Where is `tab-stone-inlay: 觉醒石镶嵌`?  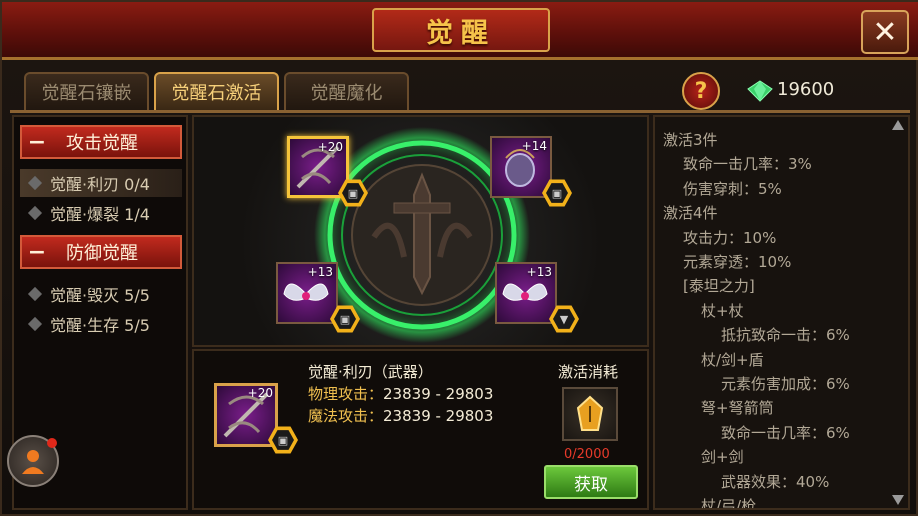
tab-stone-inlay: 觉醒石镶嵌 is located at coordinates (86, 91).